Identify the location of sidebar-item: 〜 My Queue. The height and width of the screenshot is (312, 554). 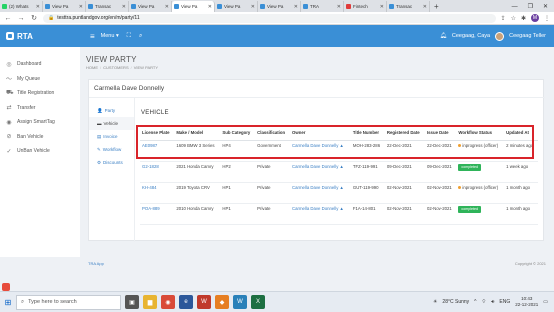
(40, 79).